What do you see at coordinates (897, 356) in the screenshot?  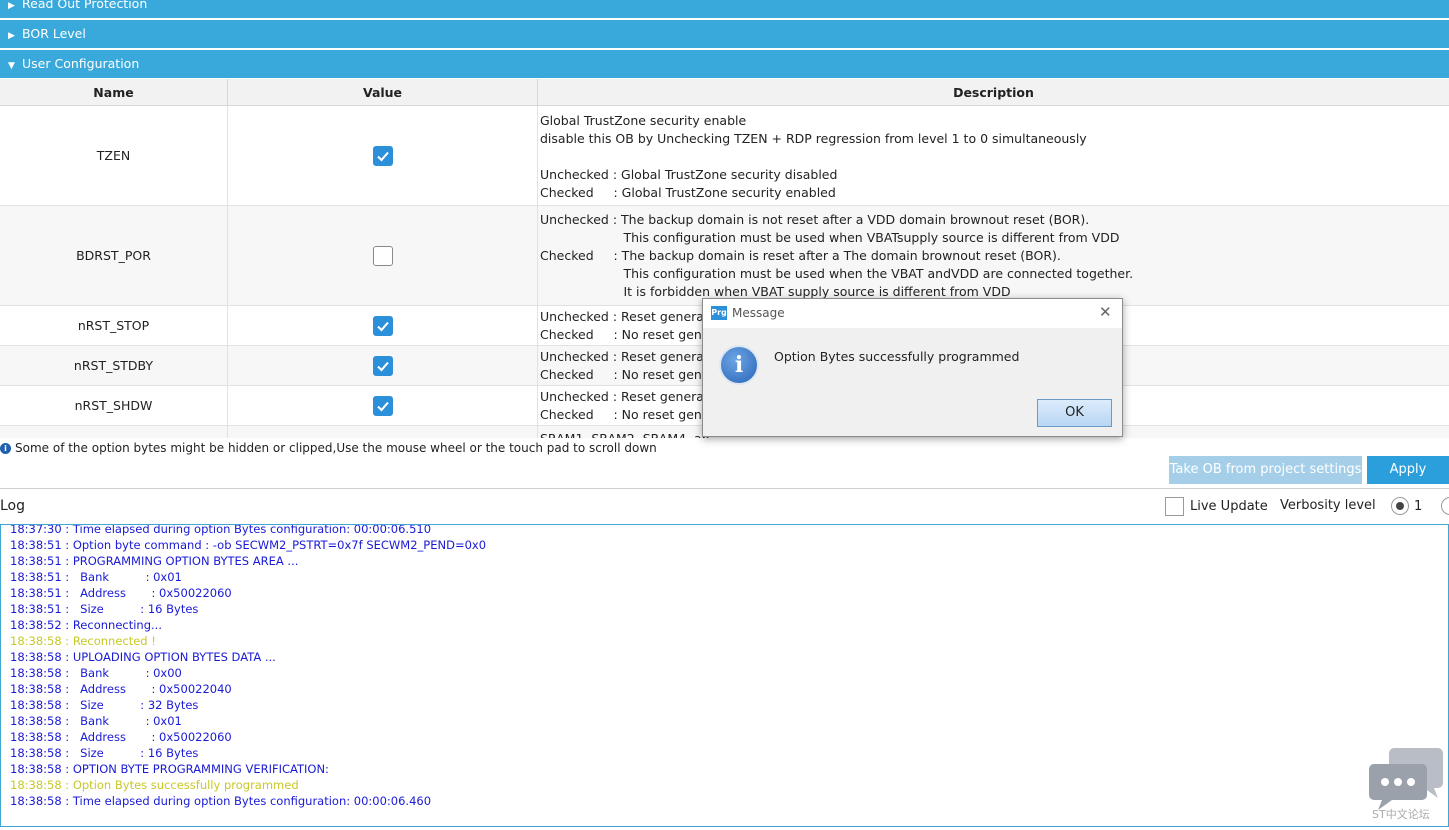 I see `dialog-message: Option Bytes successfully programmed` at bounding box center [897, 356].